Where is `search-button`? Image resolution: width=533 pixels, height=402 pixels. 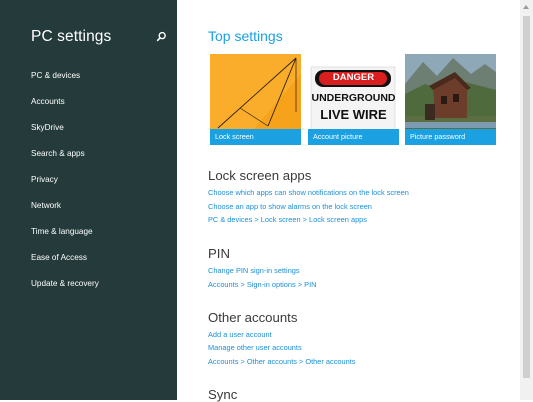 search-button is located at coordinates (161, 37).